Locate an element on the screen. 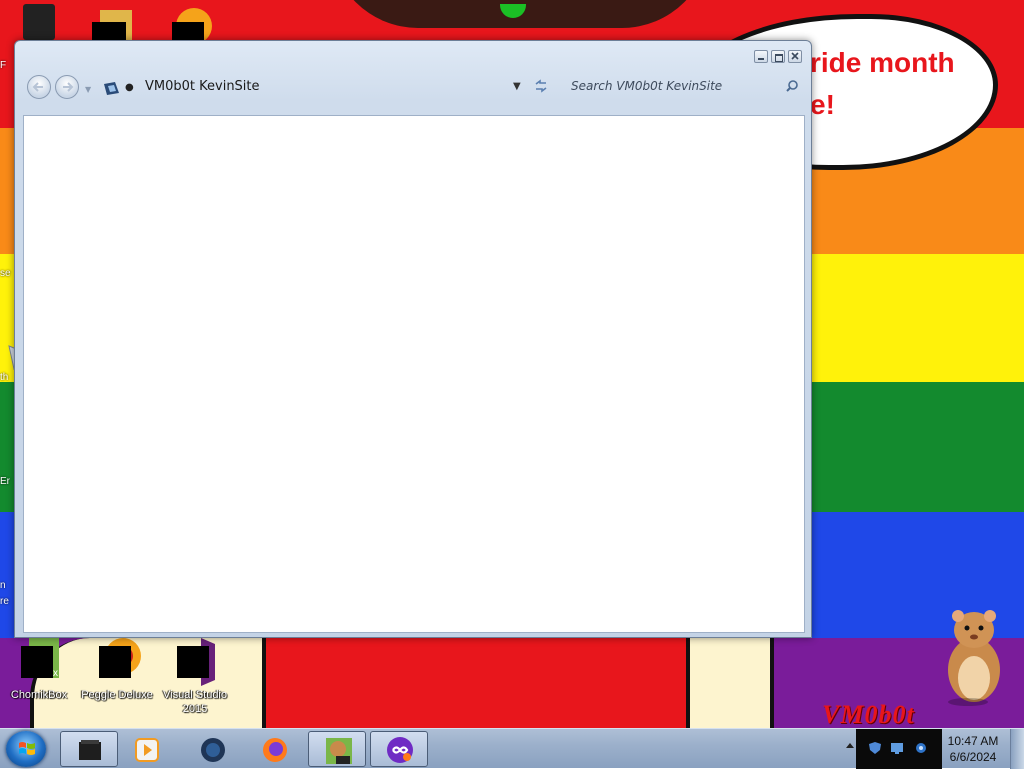  system-tray is located at coordinates (899, 749).